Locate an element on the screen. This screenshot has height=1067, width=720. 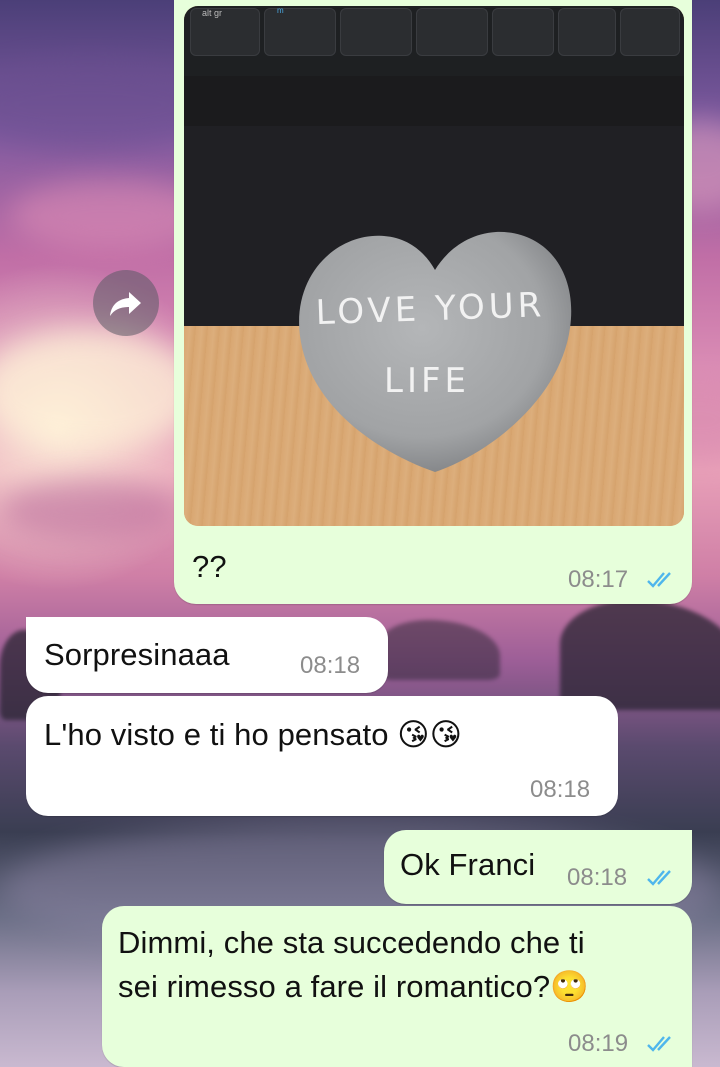
forward-button is located at coordinates (126, 303).